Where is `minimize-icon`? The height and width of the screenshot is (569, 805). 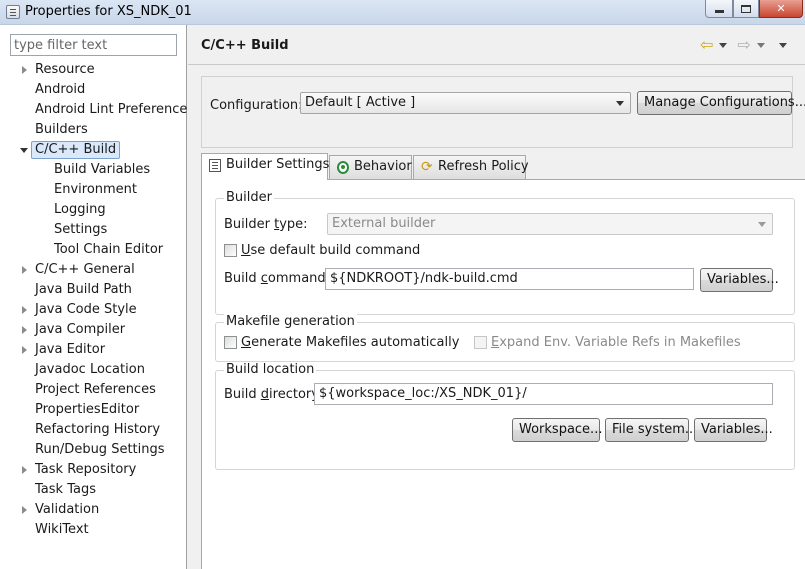 minimize-icon is located at coordinates (719, 11).